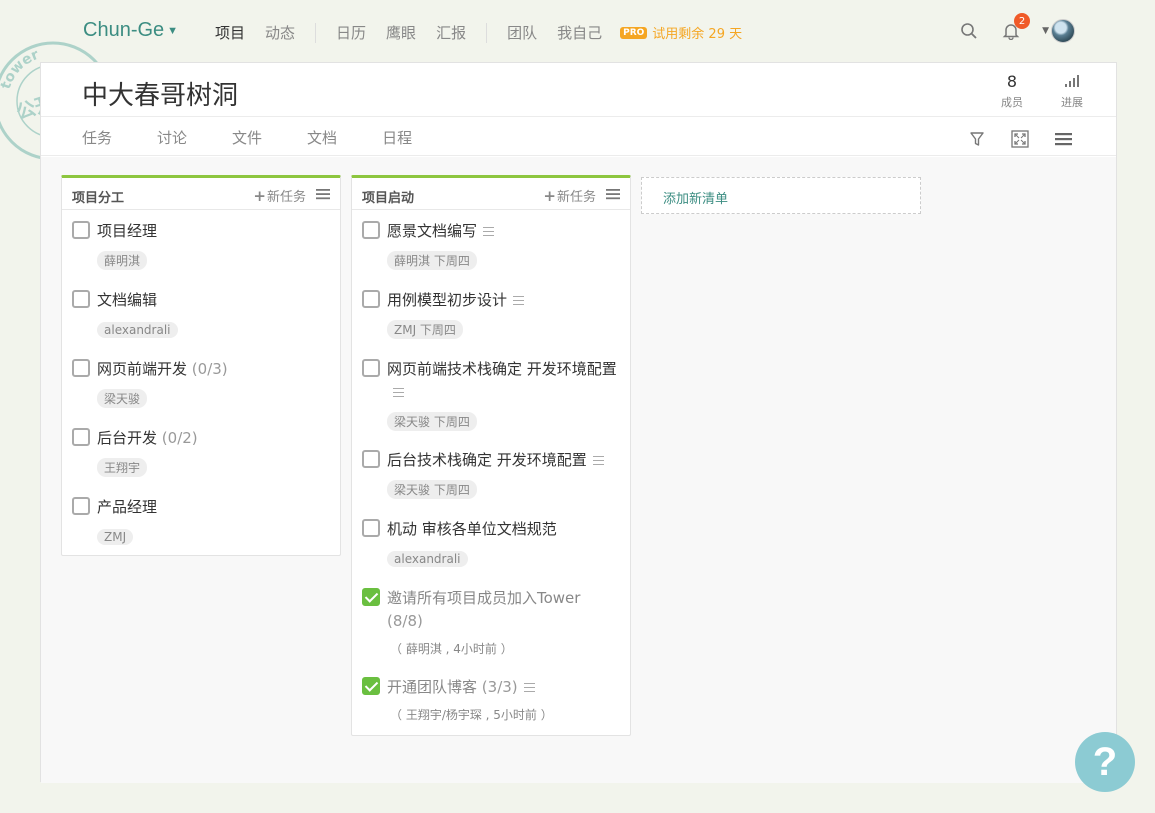 Image resolution: width=1155 pixels, height=813 pixels. What do you see at coordinates (212, 438) in the screenshot?
I see `todo-title: 后台开发 (0/2)` at bounding box center [212, 438].